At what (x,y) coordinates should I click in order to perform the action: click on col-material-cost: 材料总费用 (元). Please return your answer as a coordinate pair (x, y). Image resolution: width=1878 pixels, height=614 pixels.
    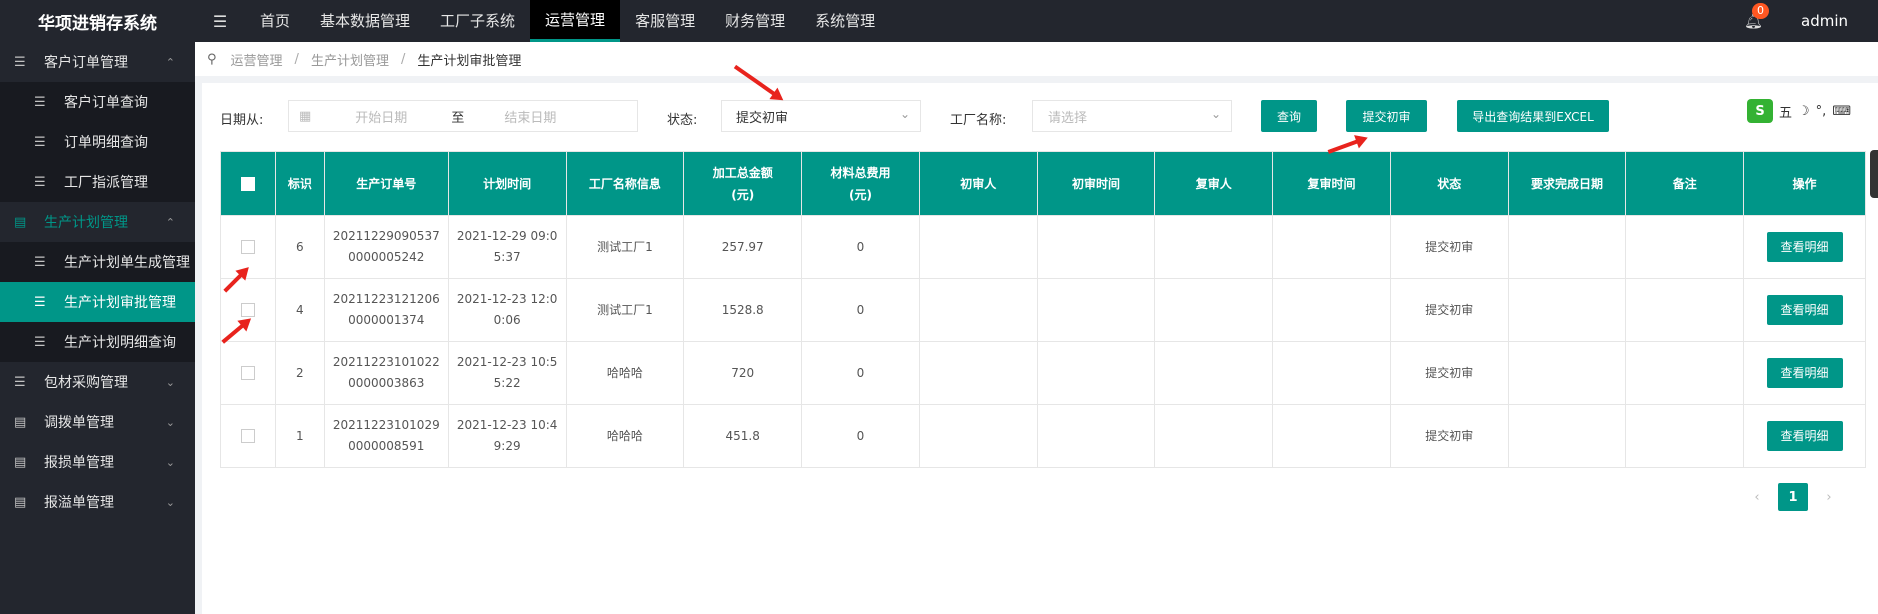
    Looking at the image, I should click on (860, 183).